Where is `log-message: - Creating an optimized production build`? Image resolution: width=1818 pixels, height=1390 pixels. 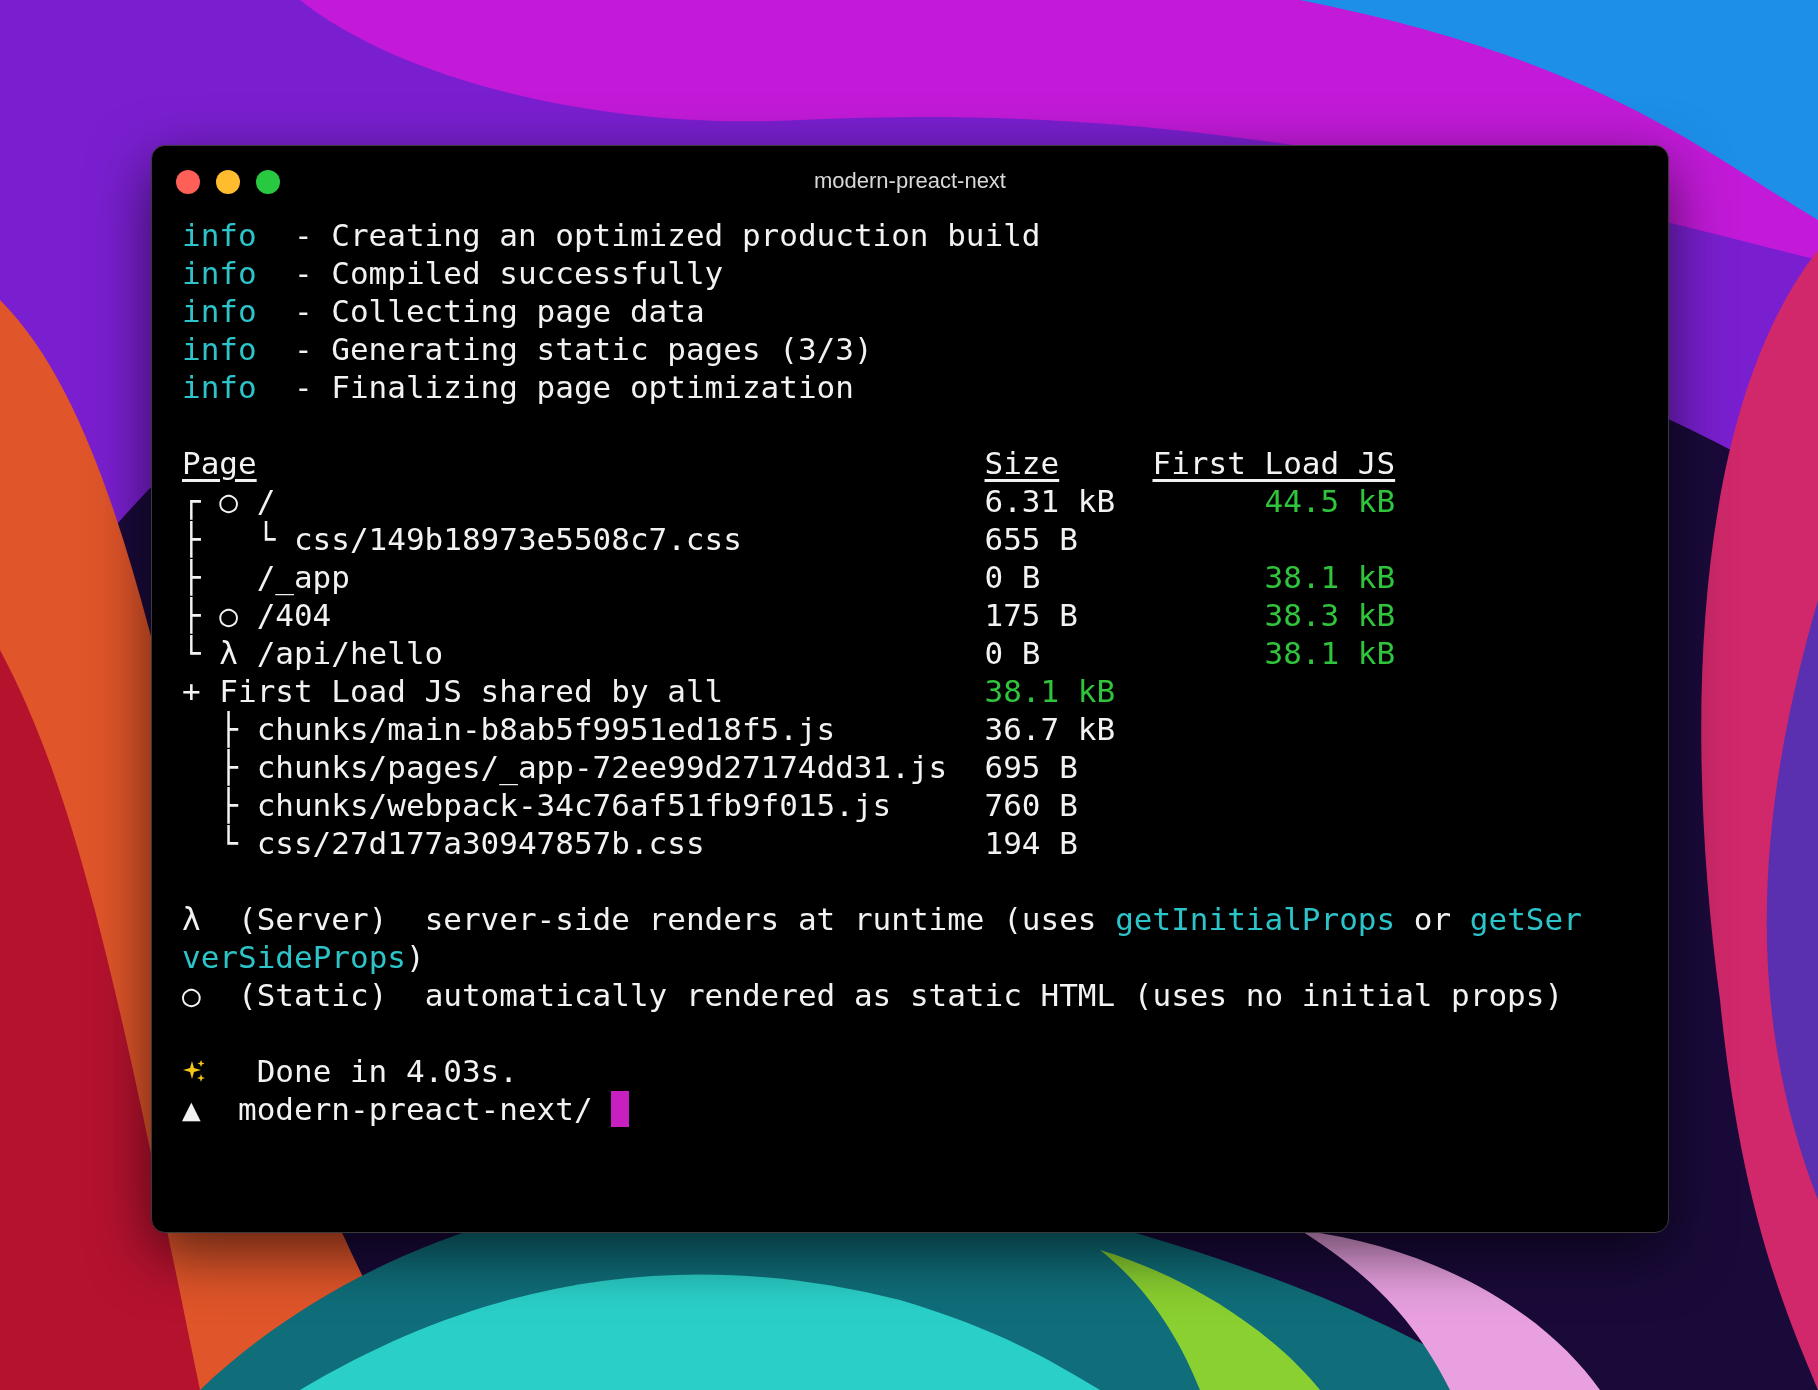 log-message: - Creating an optimized production build is located at coordinates (667, 235).